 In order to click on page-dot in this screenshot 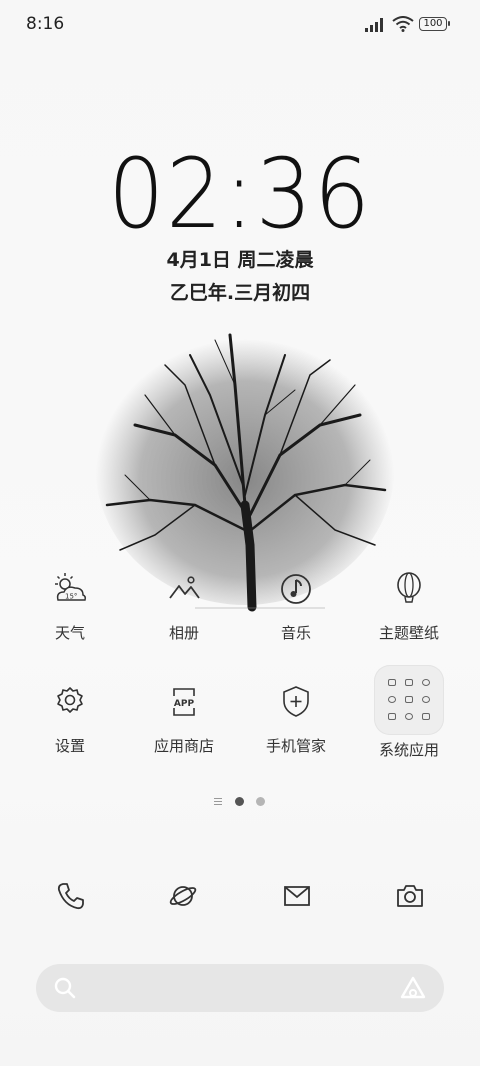, I will do `click(260, 801)`.